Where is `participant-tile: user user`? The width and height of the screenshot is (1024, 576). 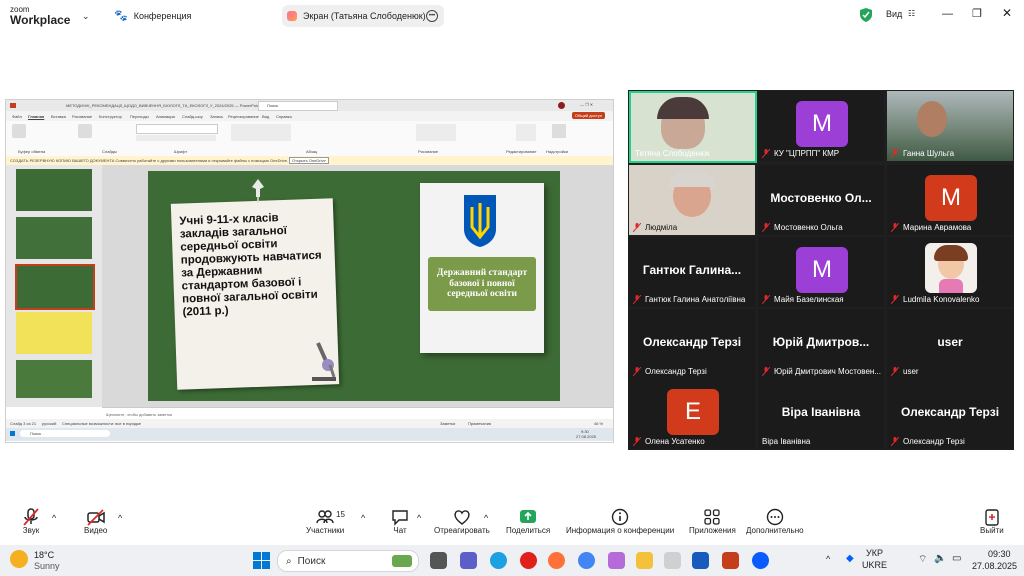
participant-tile: user user is located at coordinates (950, 344).